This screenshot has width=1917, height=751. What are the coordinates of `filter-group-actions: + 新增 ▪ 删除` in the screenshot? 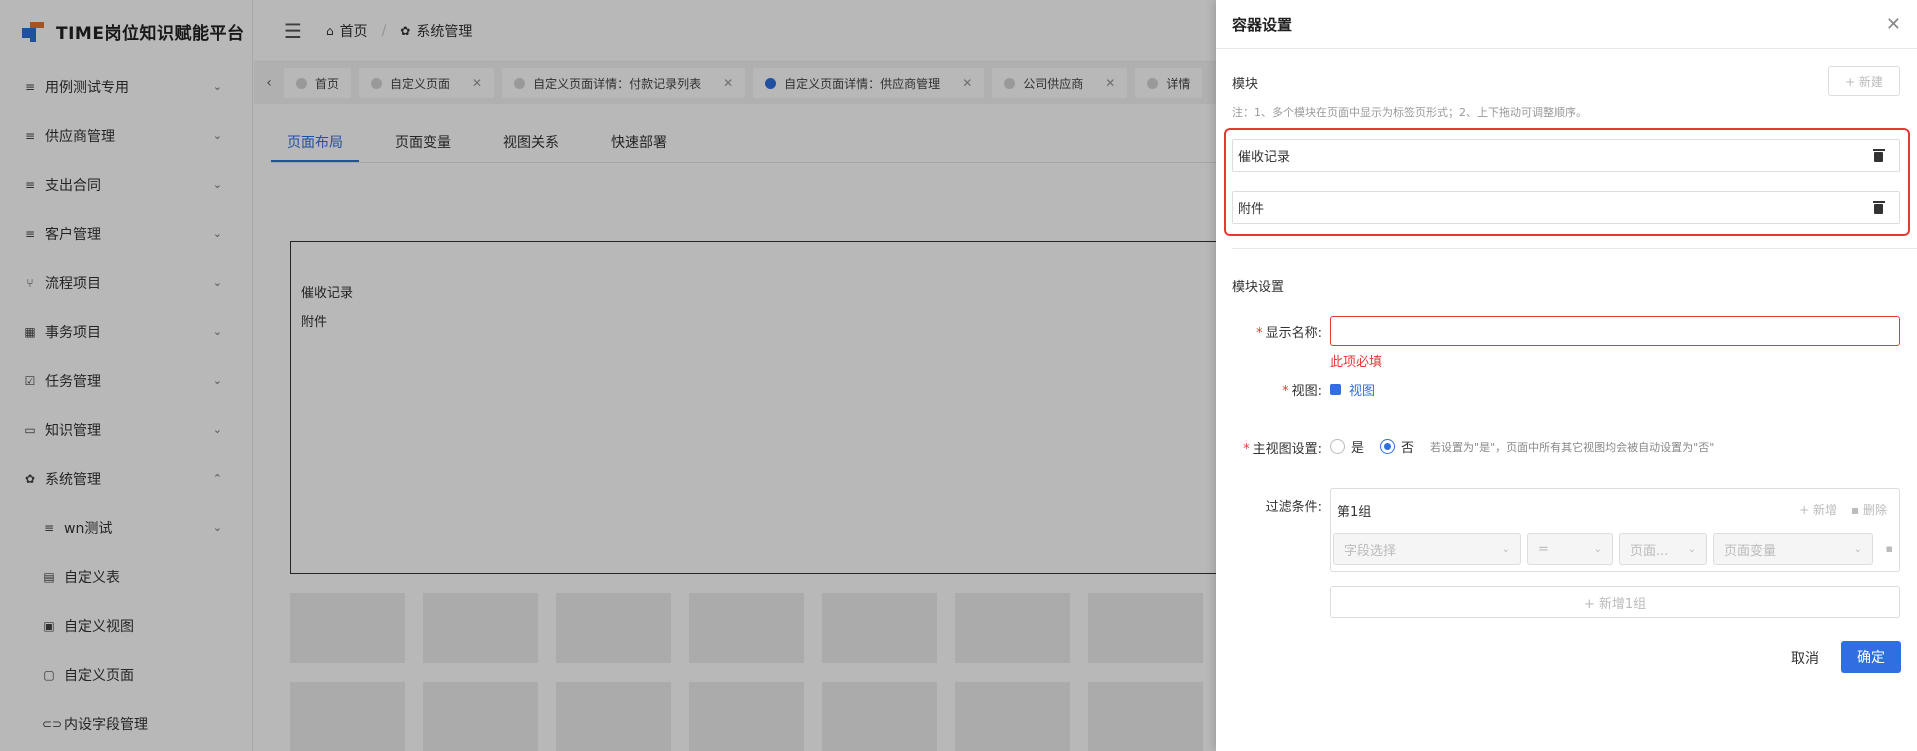 It's located at (1843, 509).